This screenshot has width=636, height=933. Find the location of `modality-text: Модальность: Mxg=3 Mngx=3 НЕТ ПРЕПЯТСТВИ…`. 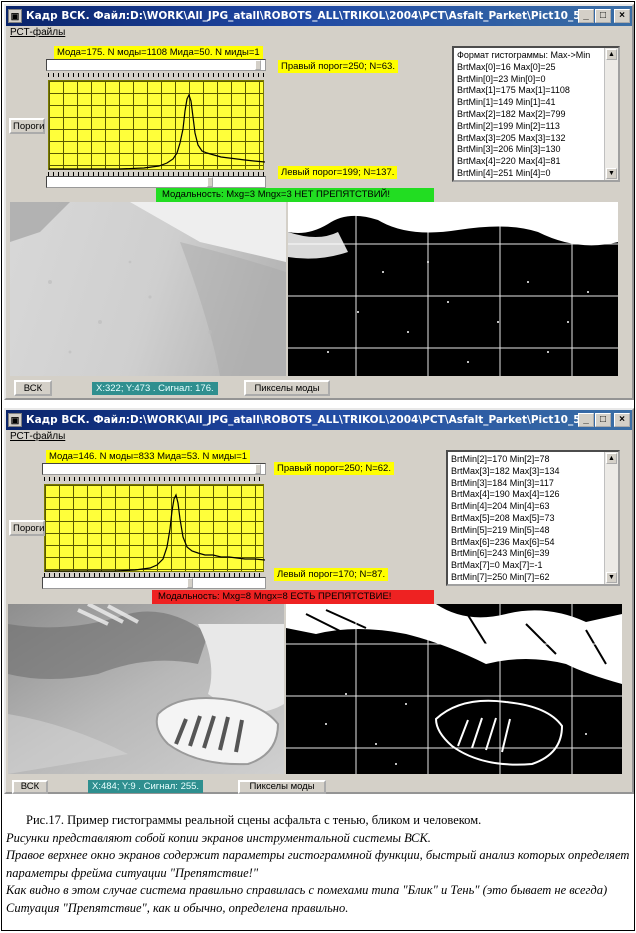

modality-text: Модальность: Mxg=3 Mngx=3 НЕТ ПРЕПЯТСТВИ… is located at coordinates (276, 194).